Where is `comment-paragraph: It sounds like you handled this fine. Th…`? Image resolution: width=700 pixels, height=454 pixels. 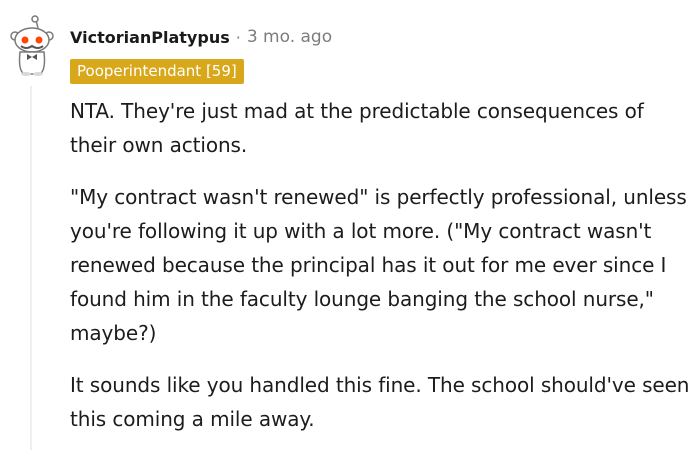
comment-paragraph: It sounds like you handled this fine. Th… is located at coordinates (380, 402).